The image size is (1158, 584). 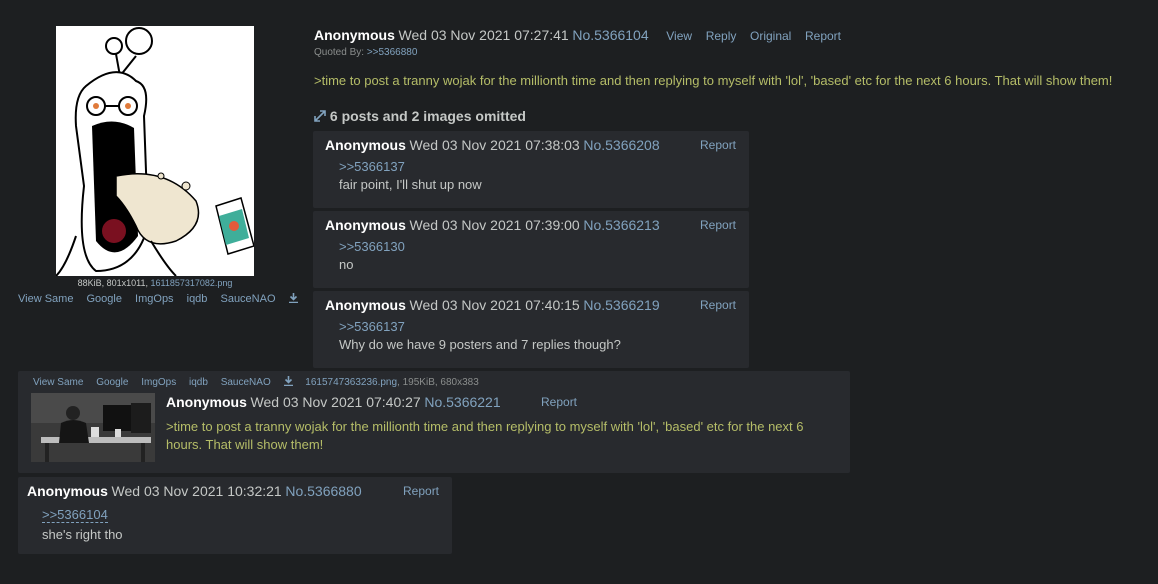 I want to click on view-link: View, so click(x=679, y=36).